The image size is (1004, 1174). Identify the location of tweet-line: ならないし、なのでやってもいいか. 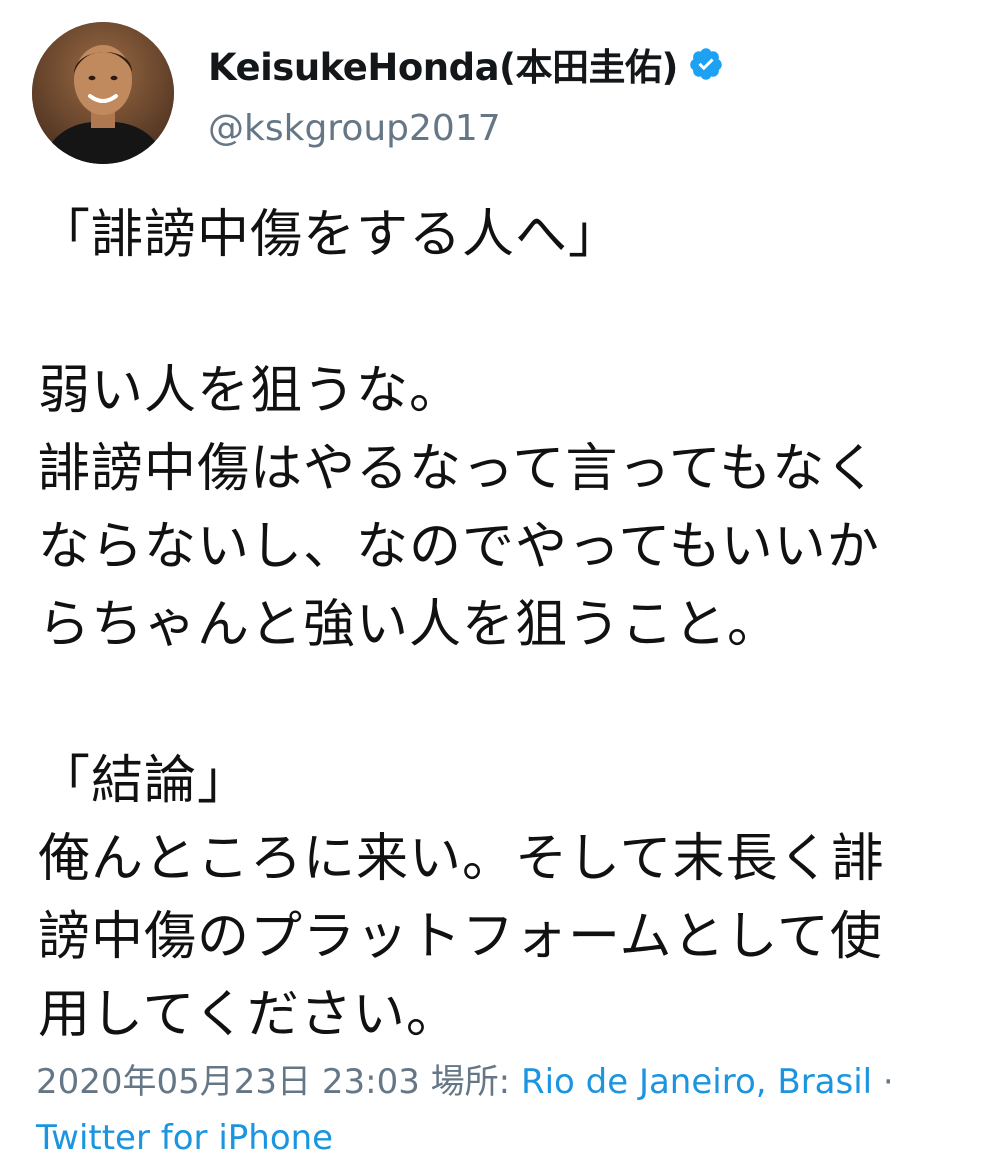
(459, 547).